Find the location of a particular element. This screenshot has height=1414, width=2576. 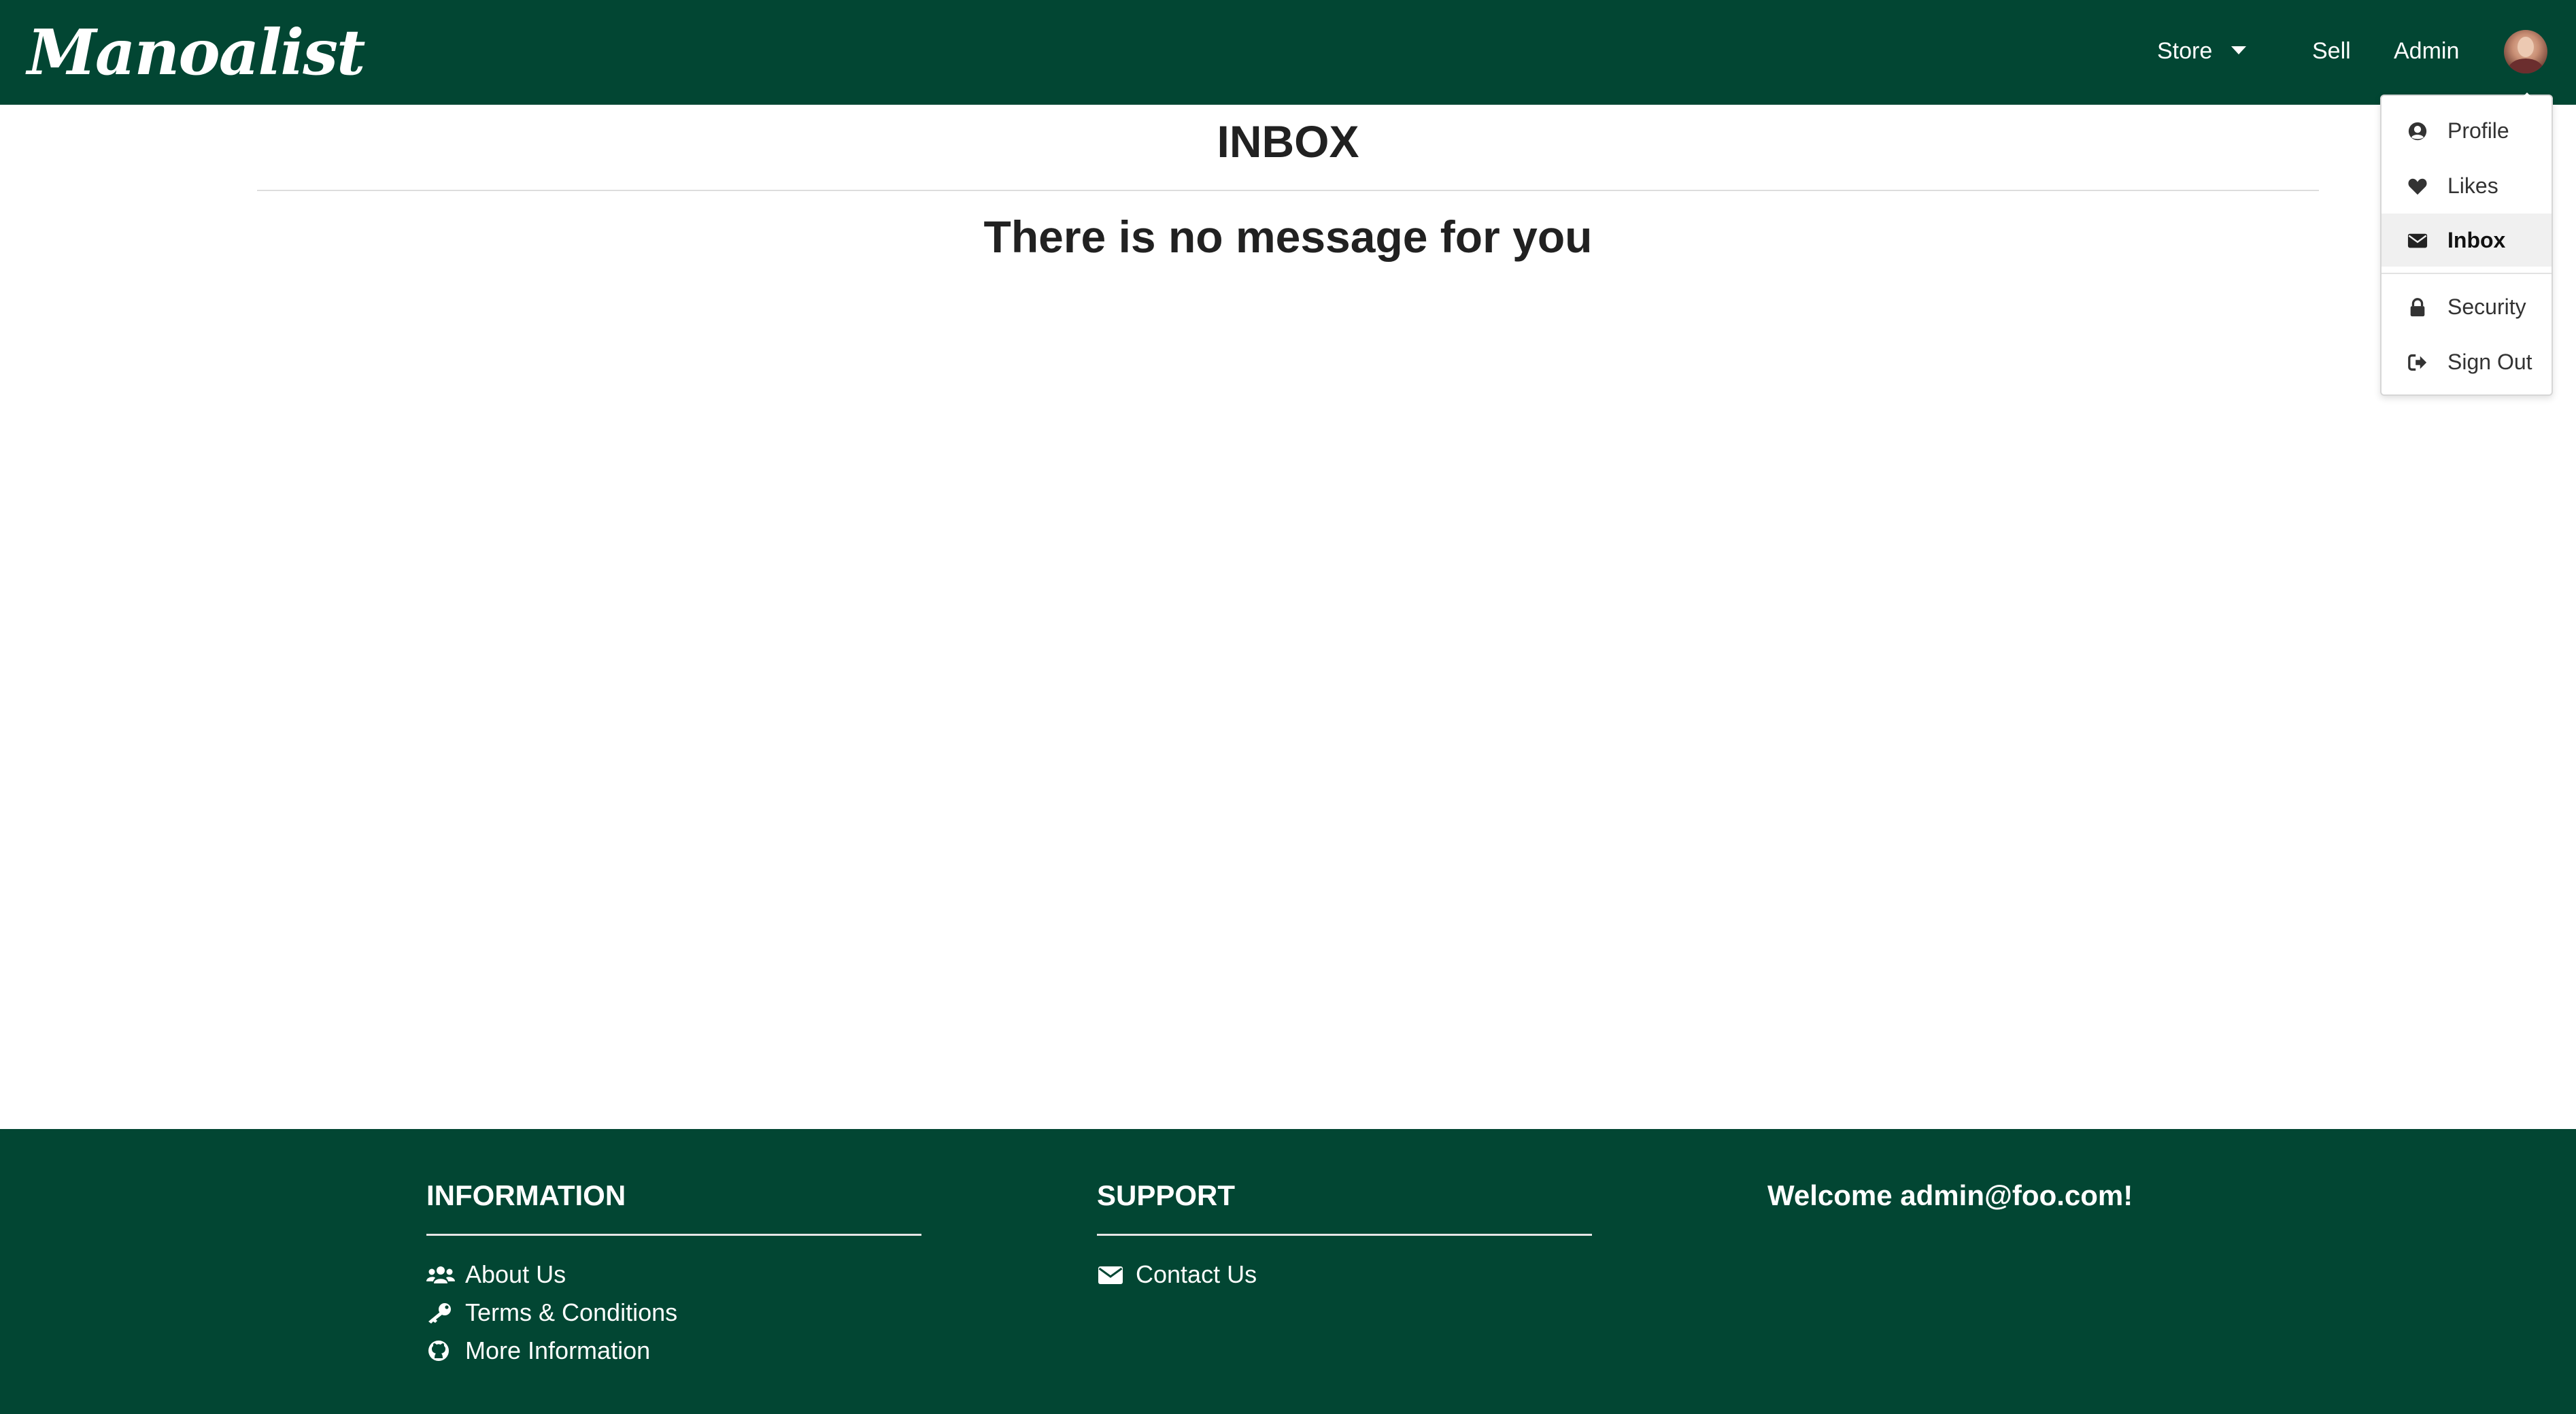

footer-link-label: More Information is located at coordinates (558, 1350).